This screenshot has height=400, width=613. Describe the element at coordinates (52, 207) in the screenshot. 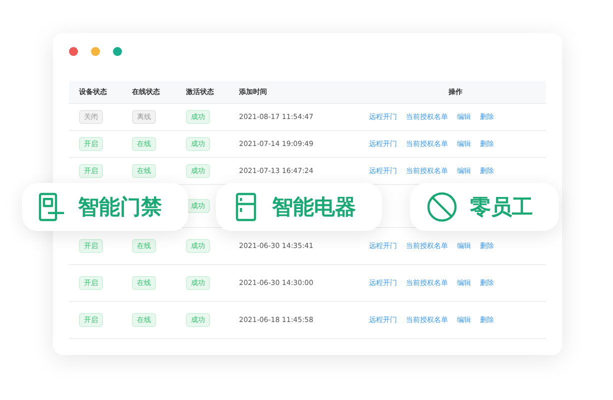

I see `door-panel-icon` at that location.